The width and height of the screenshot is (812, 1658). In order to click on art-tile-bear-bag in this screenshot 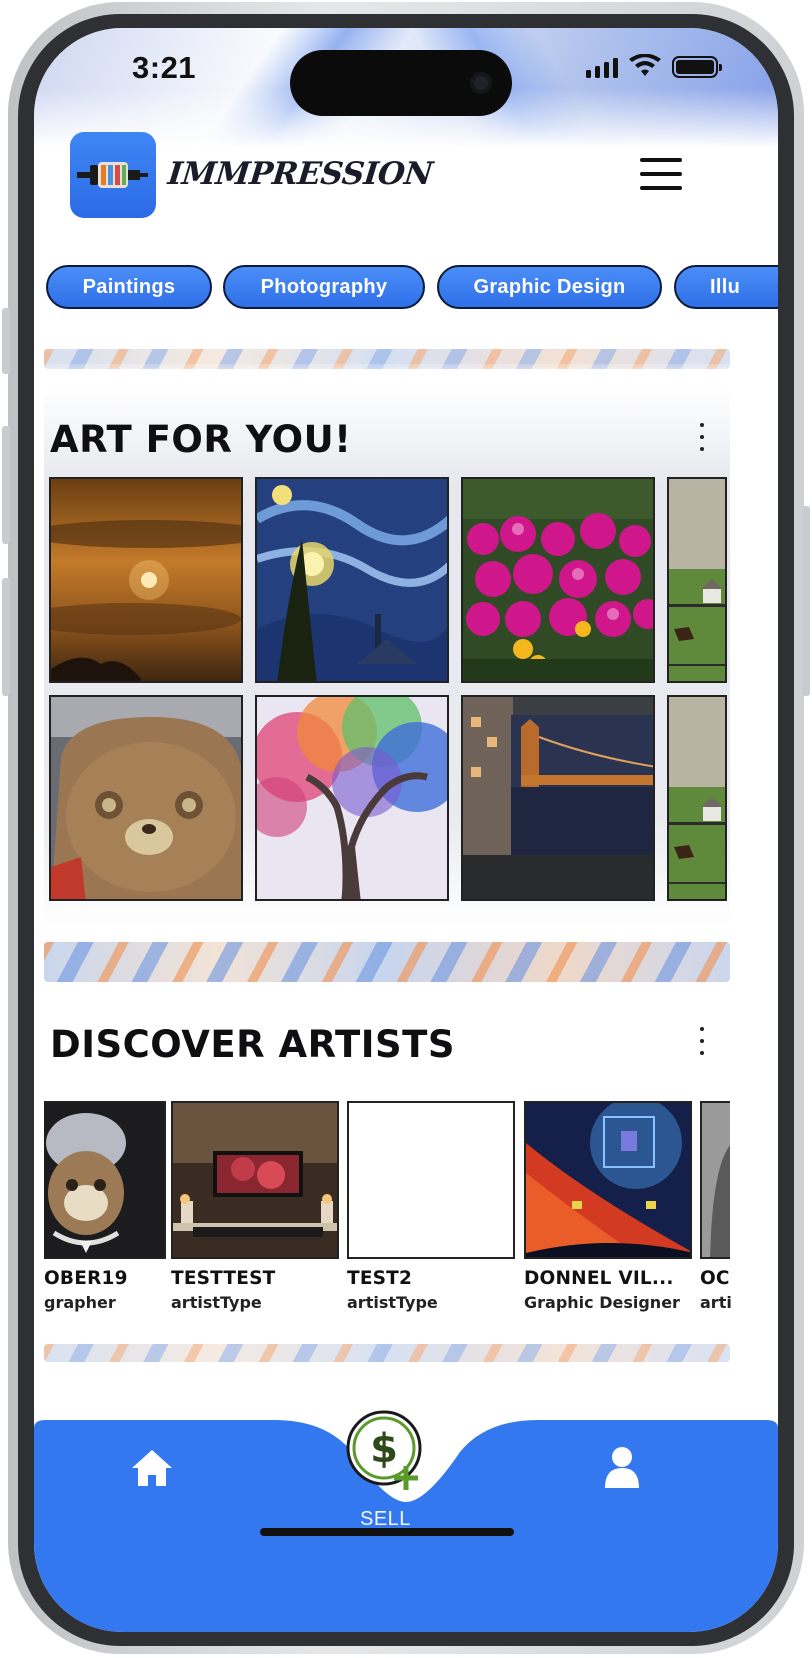, I will do `click(146, 798)`.